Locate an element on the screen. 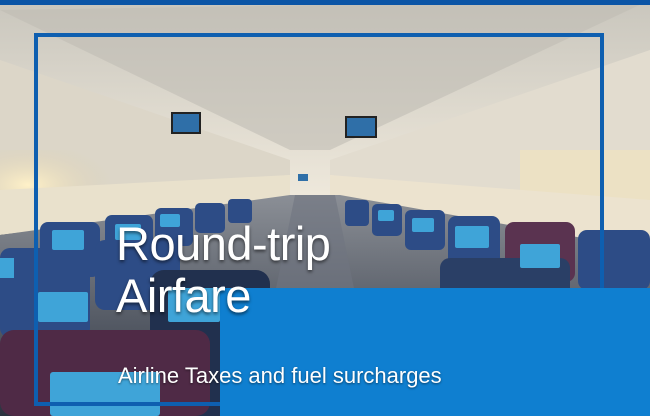 This screenshot has width=650, height=416. slide-subtitle: Airline Taxes and fuel surcharges is located at coordinates (280, 375).